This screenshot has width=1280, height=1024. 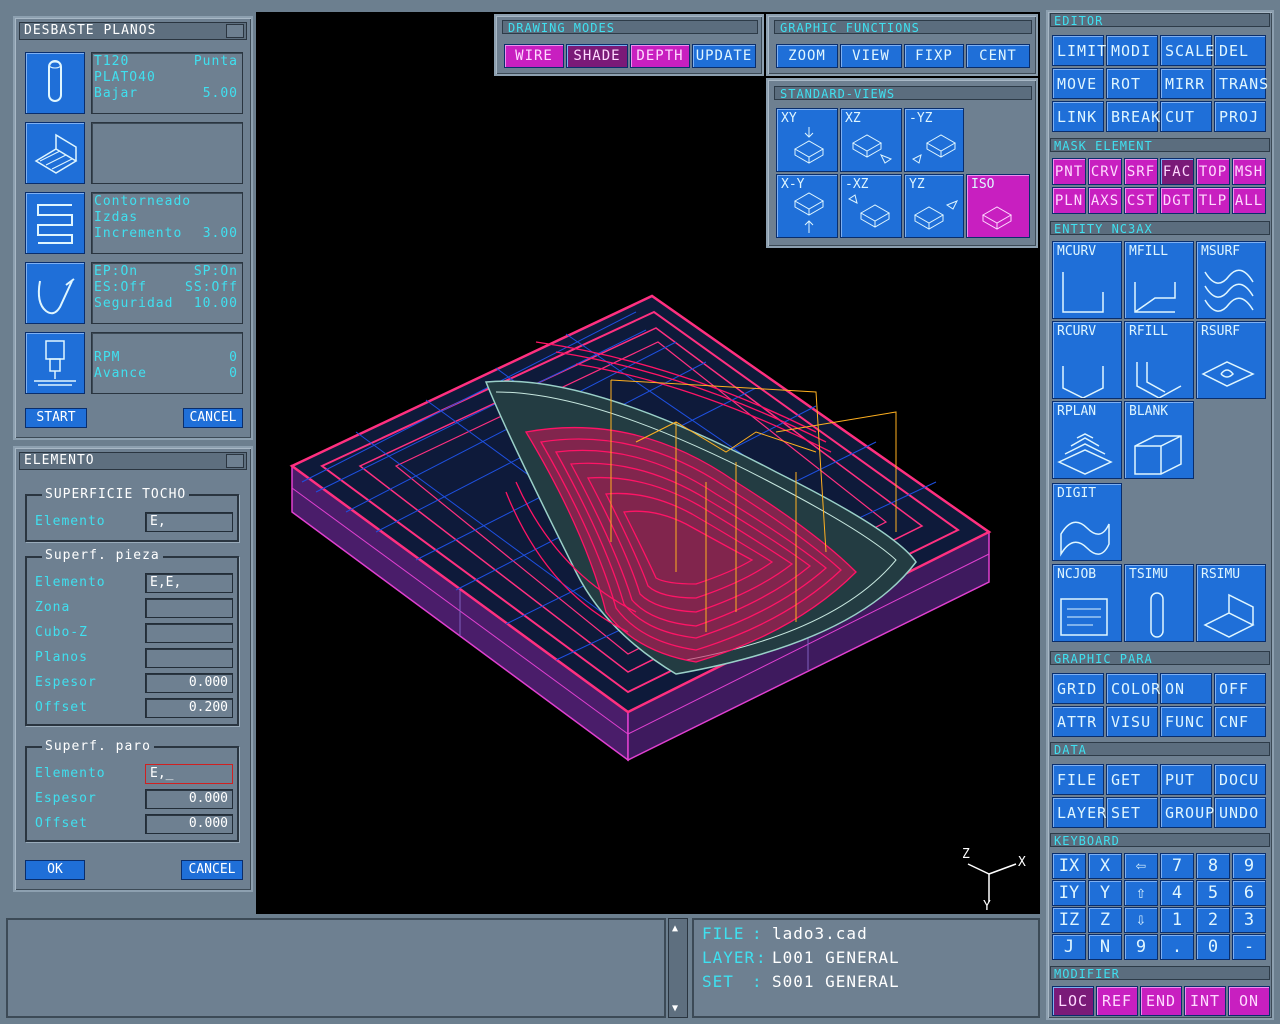 I want to click on key-y: Y, so click(x=1105, y=893).